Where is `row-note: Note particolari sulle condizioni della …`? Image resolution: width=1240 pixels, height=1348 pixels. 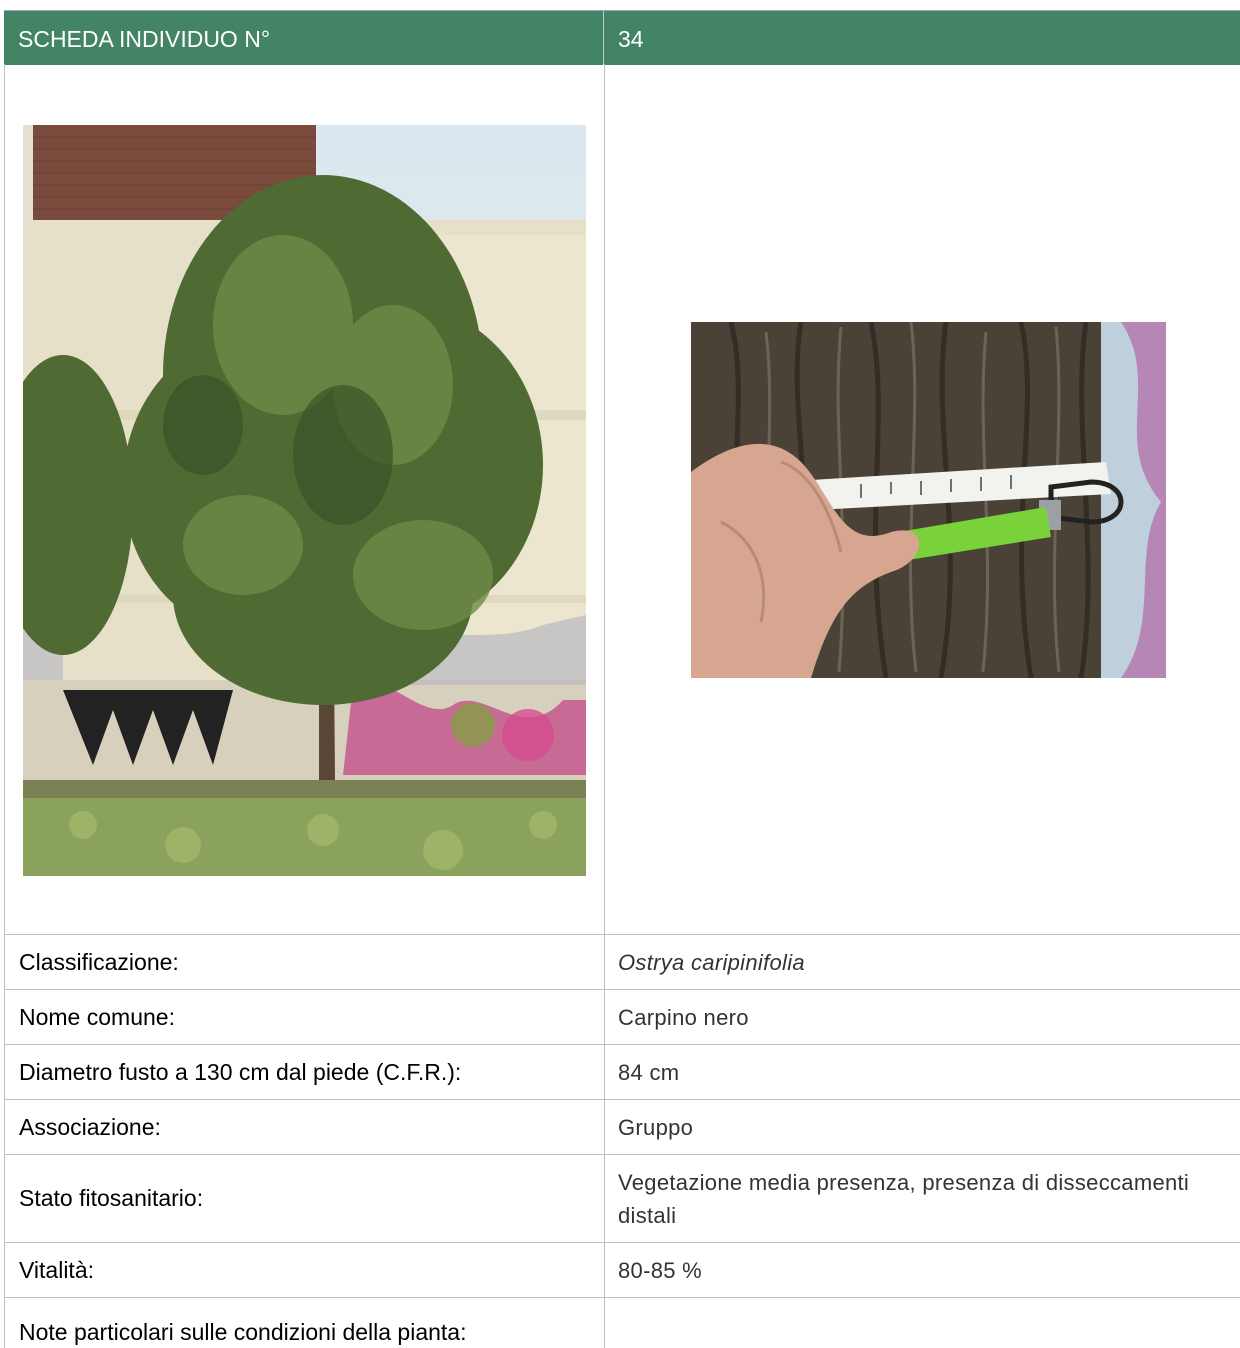 row-note: Note particolari sulle condizioni della … is located at coordinates (622, 1323).